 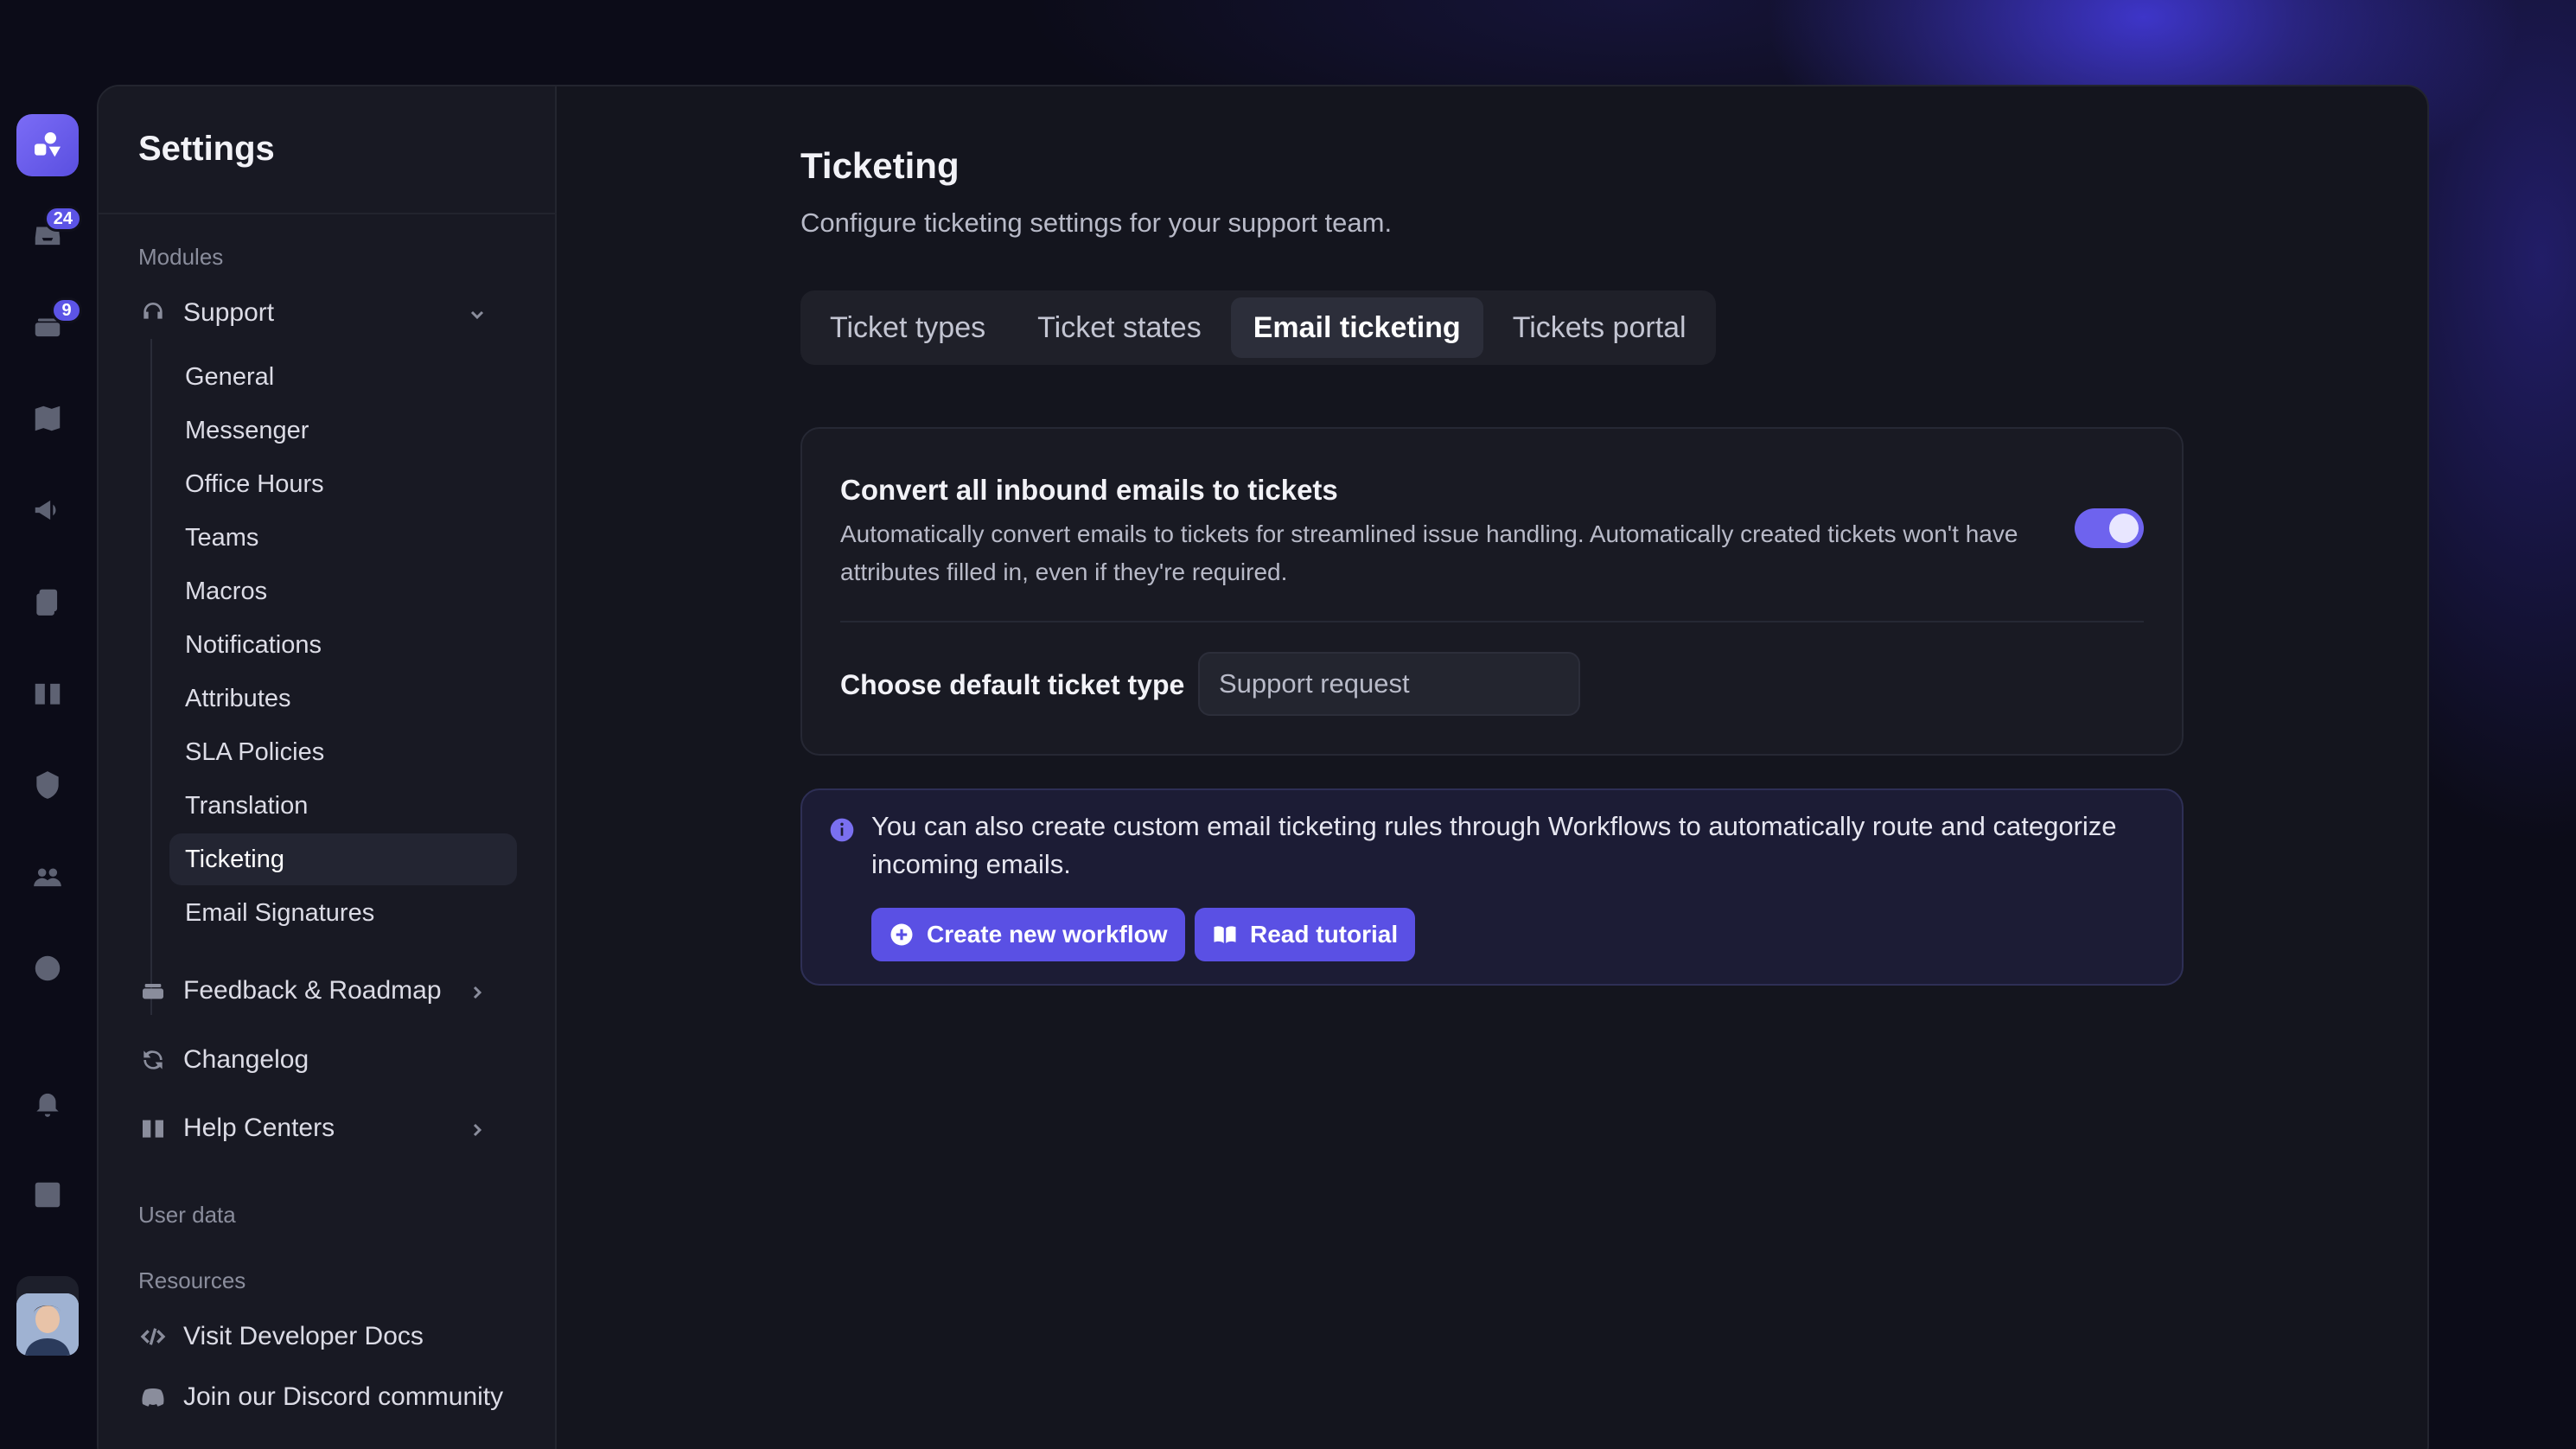 I want to click on globe-icon, so click(x=48, y=968).